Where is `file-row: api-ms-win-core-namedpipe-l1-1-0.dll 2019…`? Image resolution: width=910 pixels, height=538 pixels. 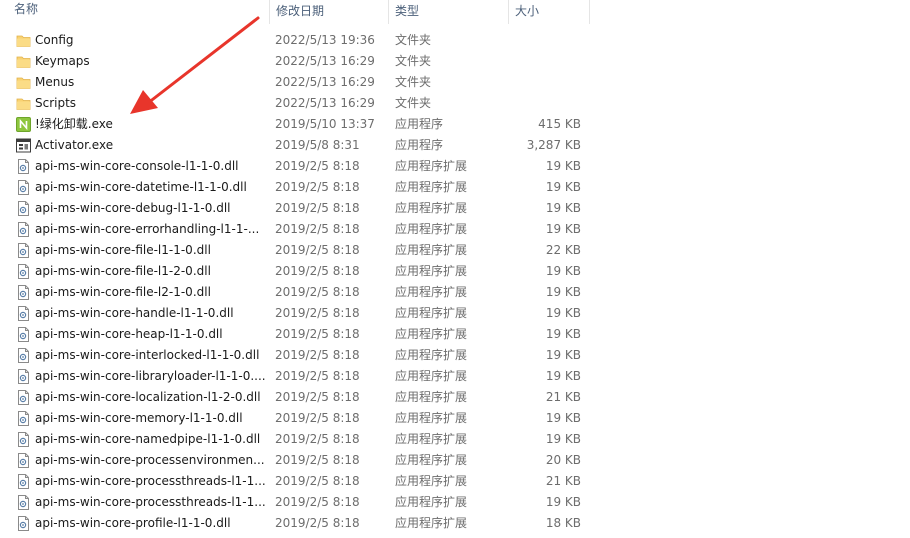
file-row: api-ms-win-core-namedpipe-l1-1-0.dll 2019… is located at coordinates (455, 439).